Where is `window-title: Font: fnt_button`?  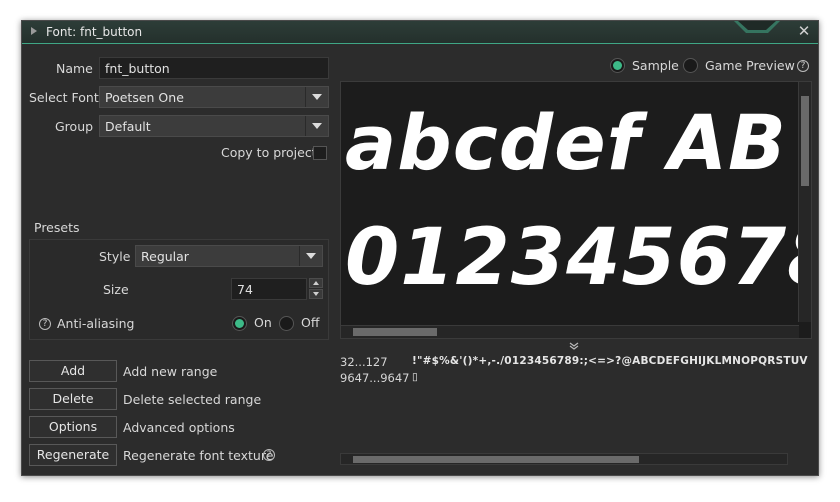
window-title: Font: fnt_button is located at coordinates (94, 32).